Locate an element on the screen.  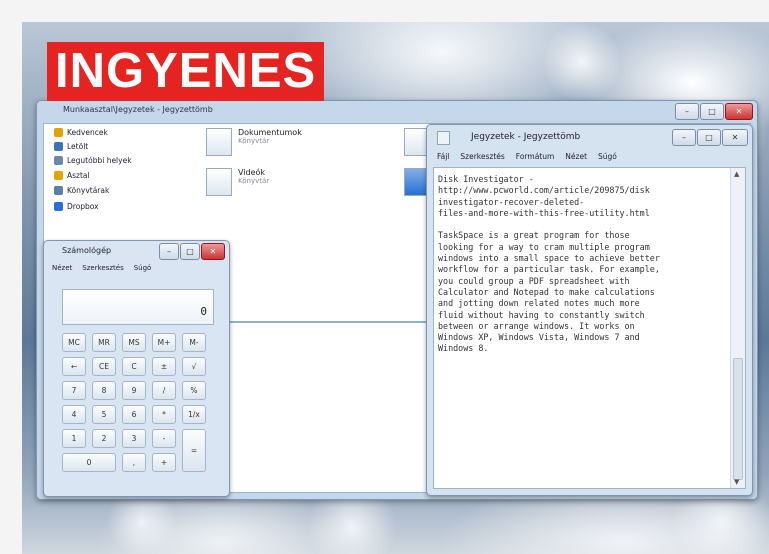
scrollbar-thumb is located at coordinates (738, 419).